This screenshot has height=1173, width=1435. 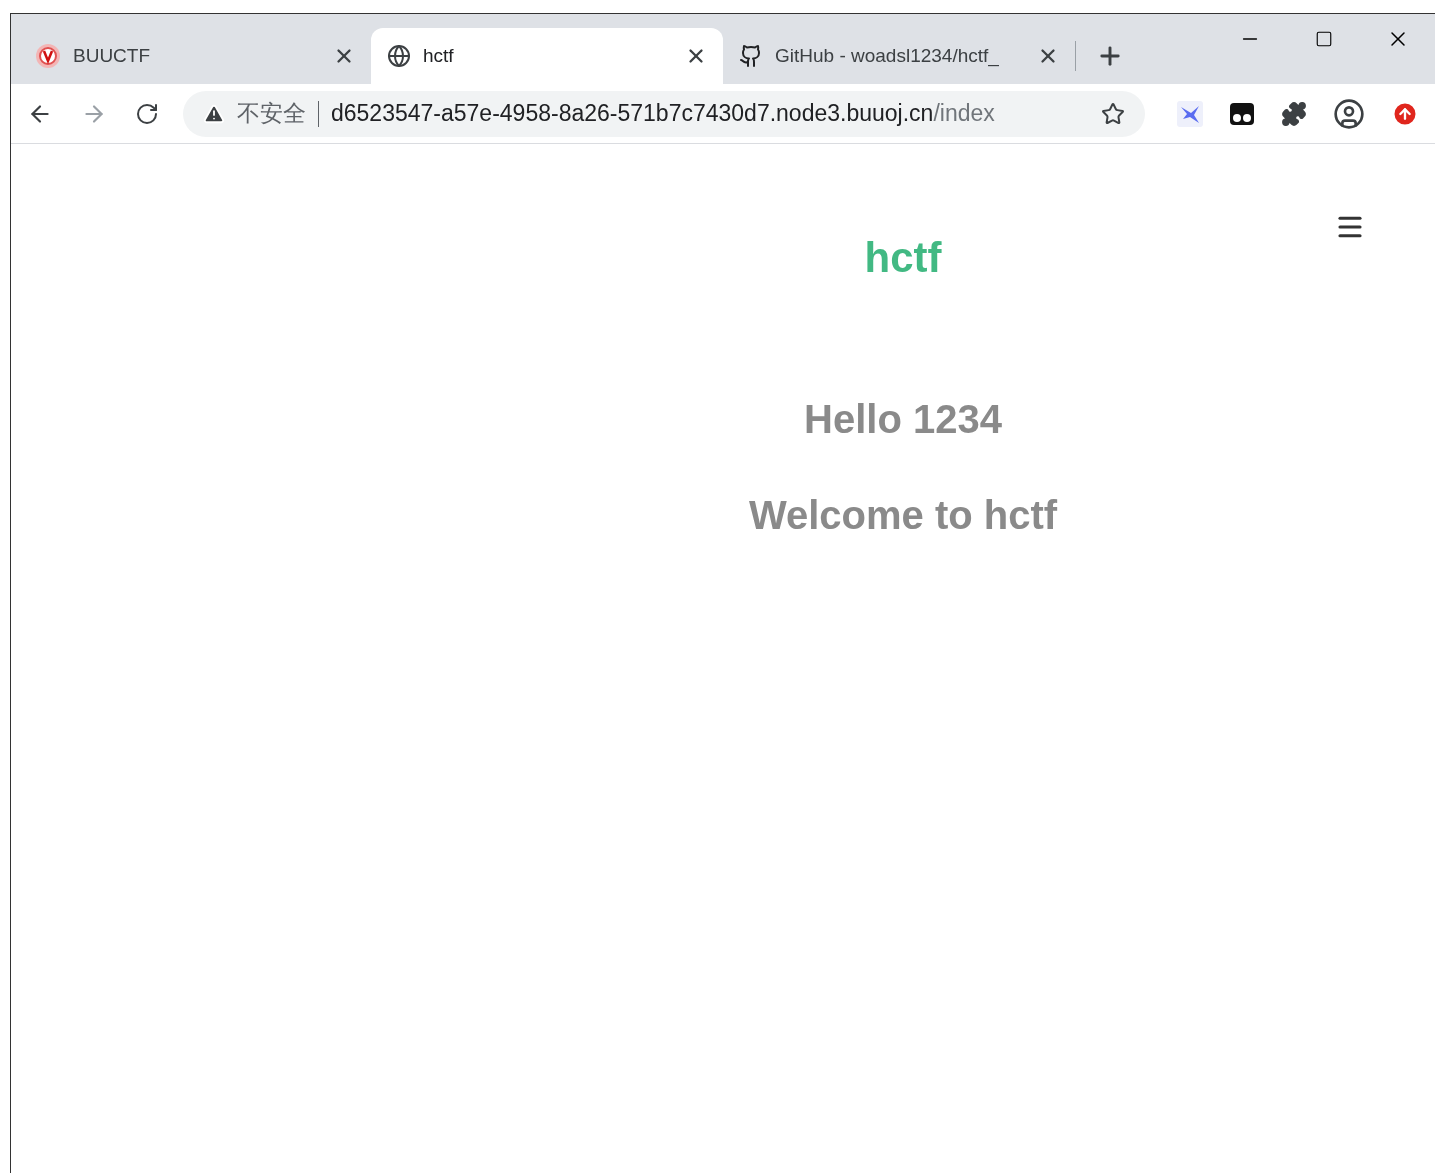 I want to click on warning-icon, so click(x=214, y=113).